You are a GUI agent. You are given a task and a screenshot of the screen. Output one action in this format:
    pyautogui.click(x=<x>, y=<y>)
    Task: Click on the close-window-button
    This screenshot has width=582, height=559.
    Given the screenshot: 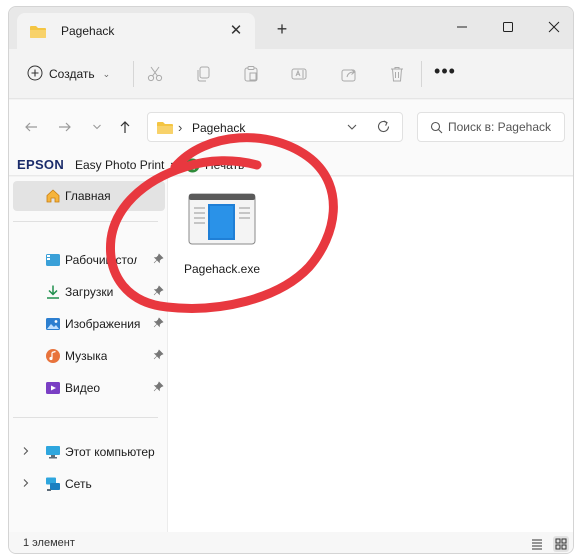 What is the action you would take?
    pyautogui.click(x=552, y=27)
    